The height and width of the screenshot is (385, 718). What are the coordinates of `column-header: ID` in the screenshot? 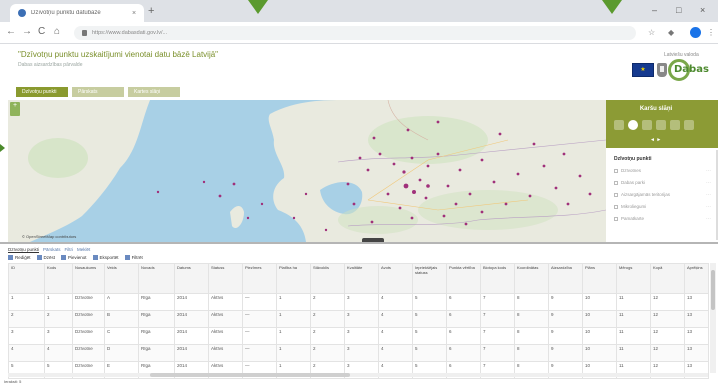 It's located at (26, 278).